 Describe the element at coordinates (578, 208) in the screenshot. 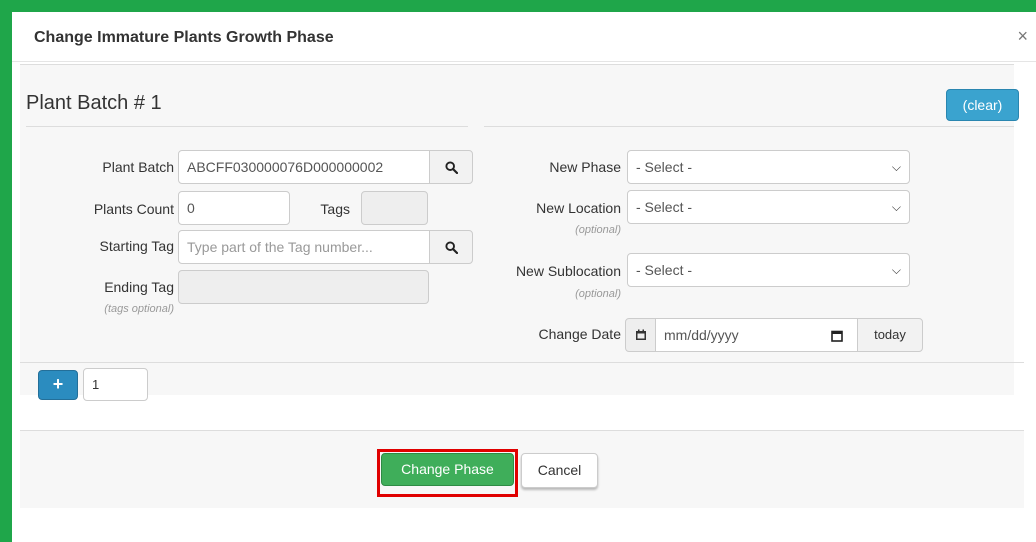

I see `new-location-label: New Location` at that location.